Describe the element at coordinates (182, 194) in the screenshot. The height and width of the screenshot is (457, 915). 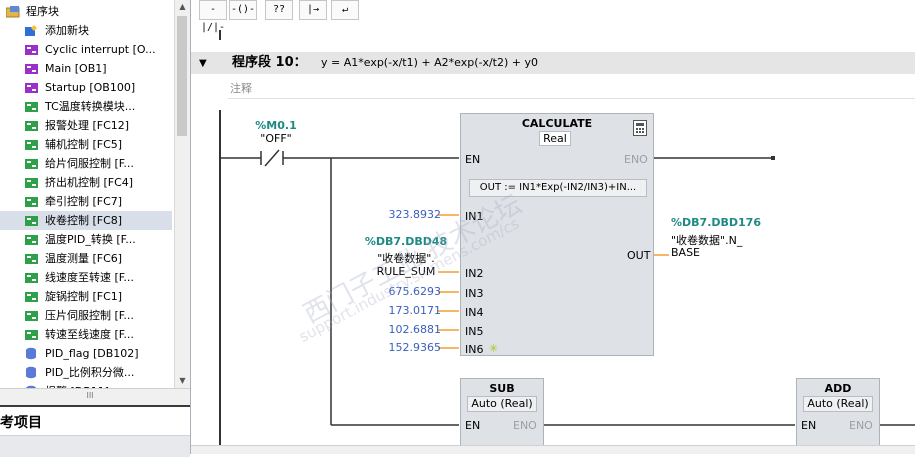
I see `tree-vertical-scrollbar: ▲ ▼` at that location.